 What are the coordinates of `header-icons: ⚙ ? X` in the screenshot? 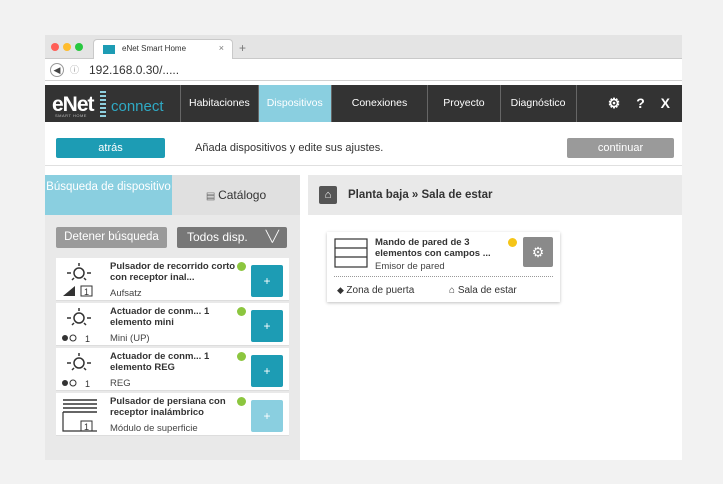 It's located at (633, 103).